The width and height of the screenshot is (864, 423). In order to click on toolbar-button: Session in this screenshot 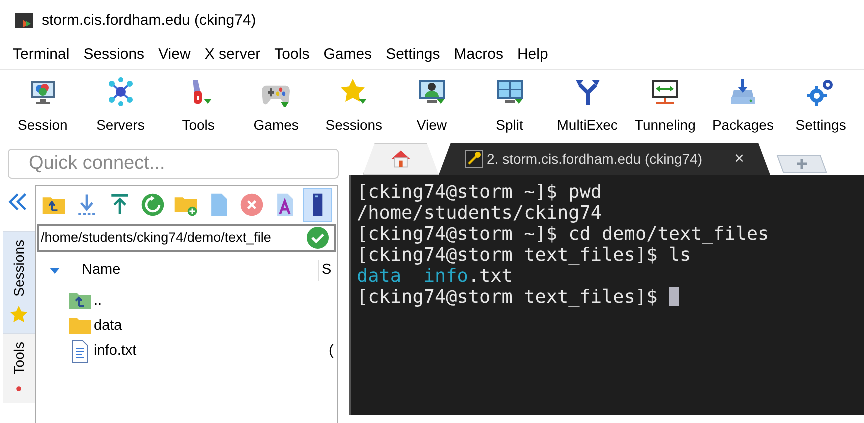, I will do `click(43, 107)`.